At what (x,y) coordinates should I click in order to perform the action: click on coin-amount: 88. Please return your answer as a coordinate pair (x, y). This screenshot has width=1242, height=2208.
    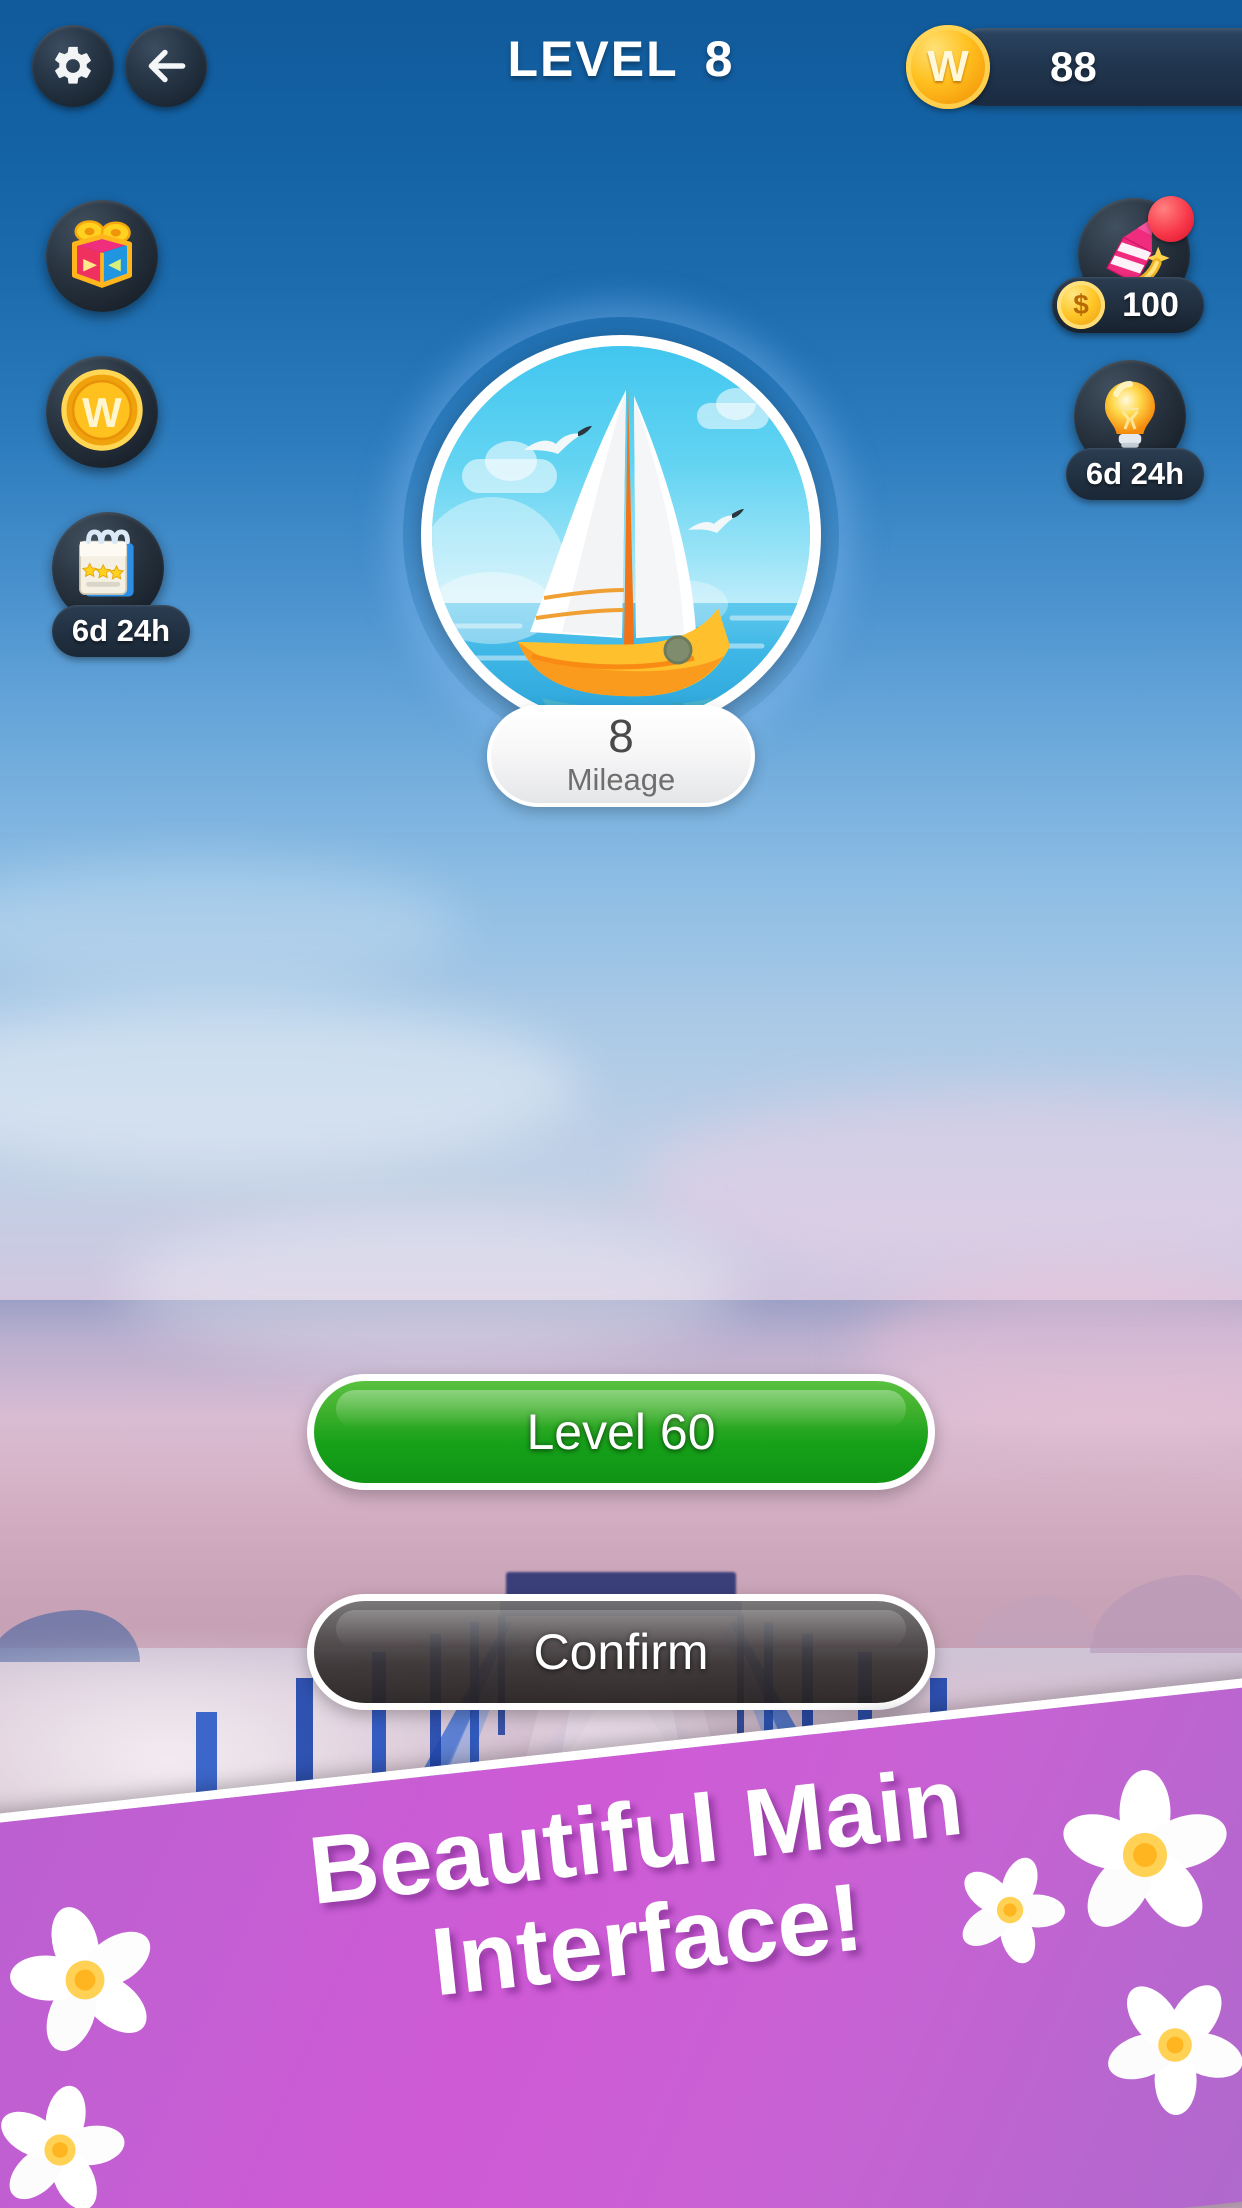
    Looking at the image, I should click on (1073, 66).